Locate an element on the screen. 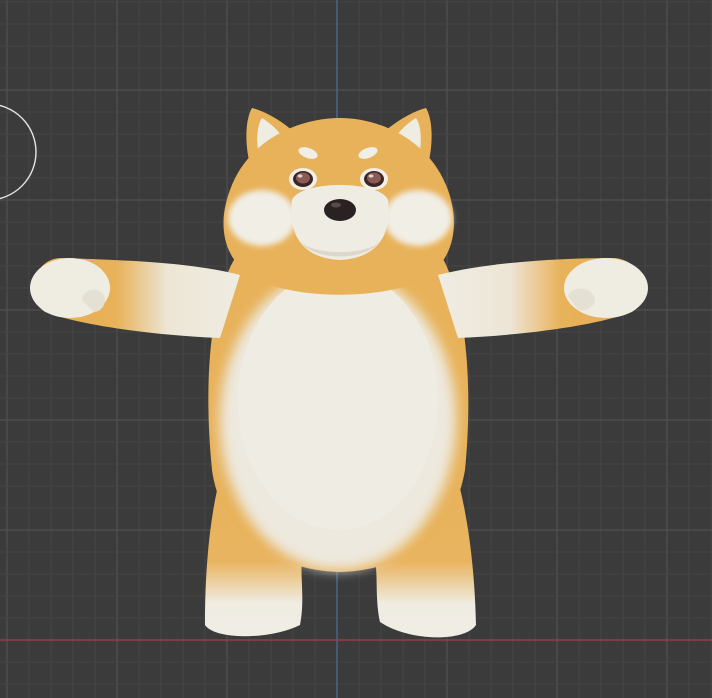 The width and height of the screenshot is (712, 698). left-arm is located at coordinates (135, 298).